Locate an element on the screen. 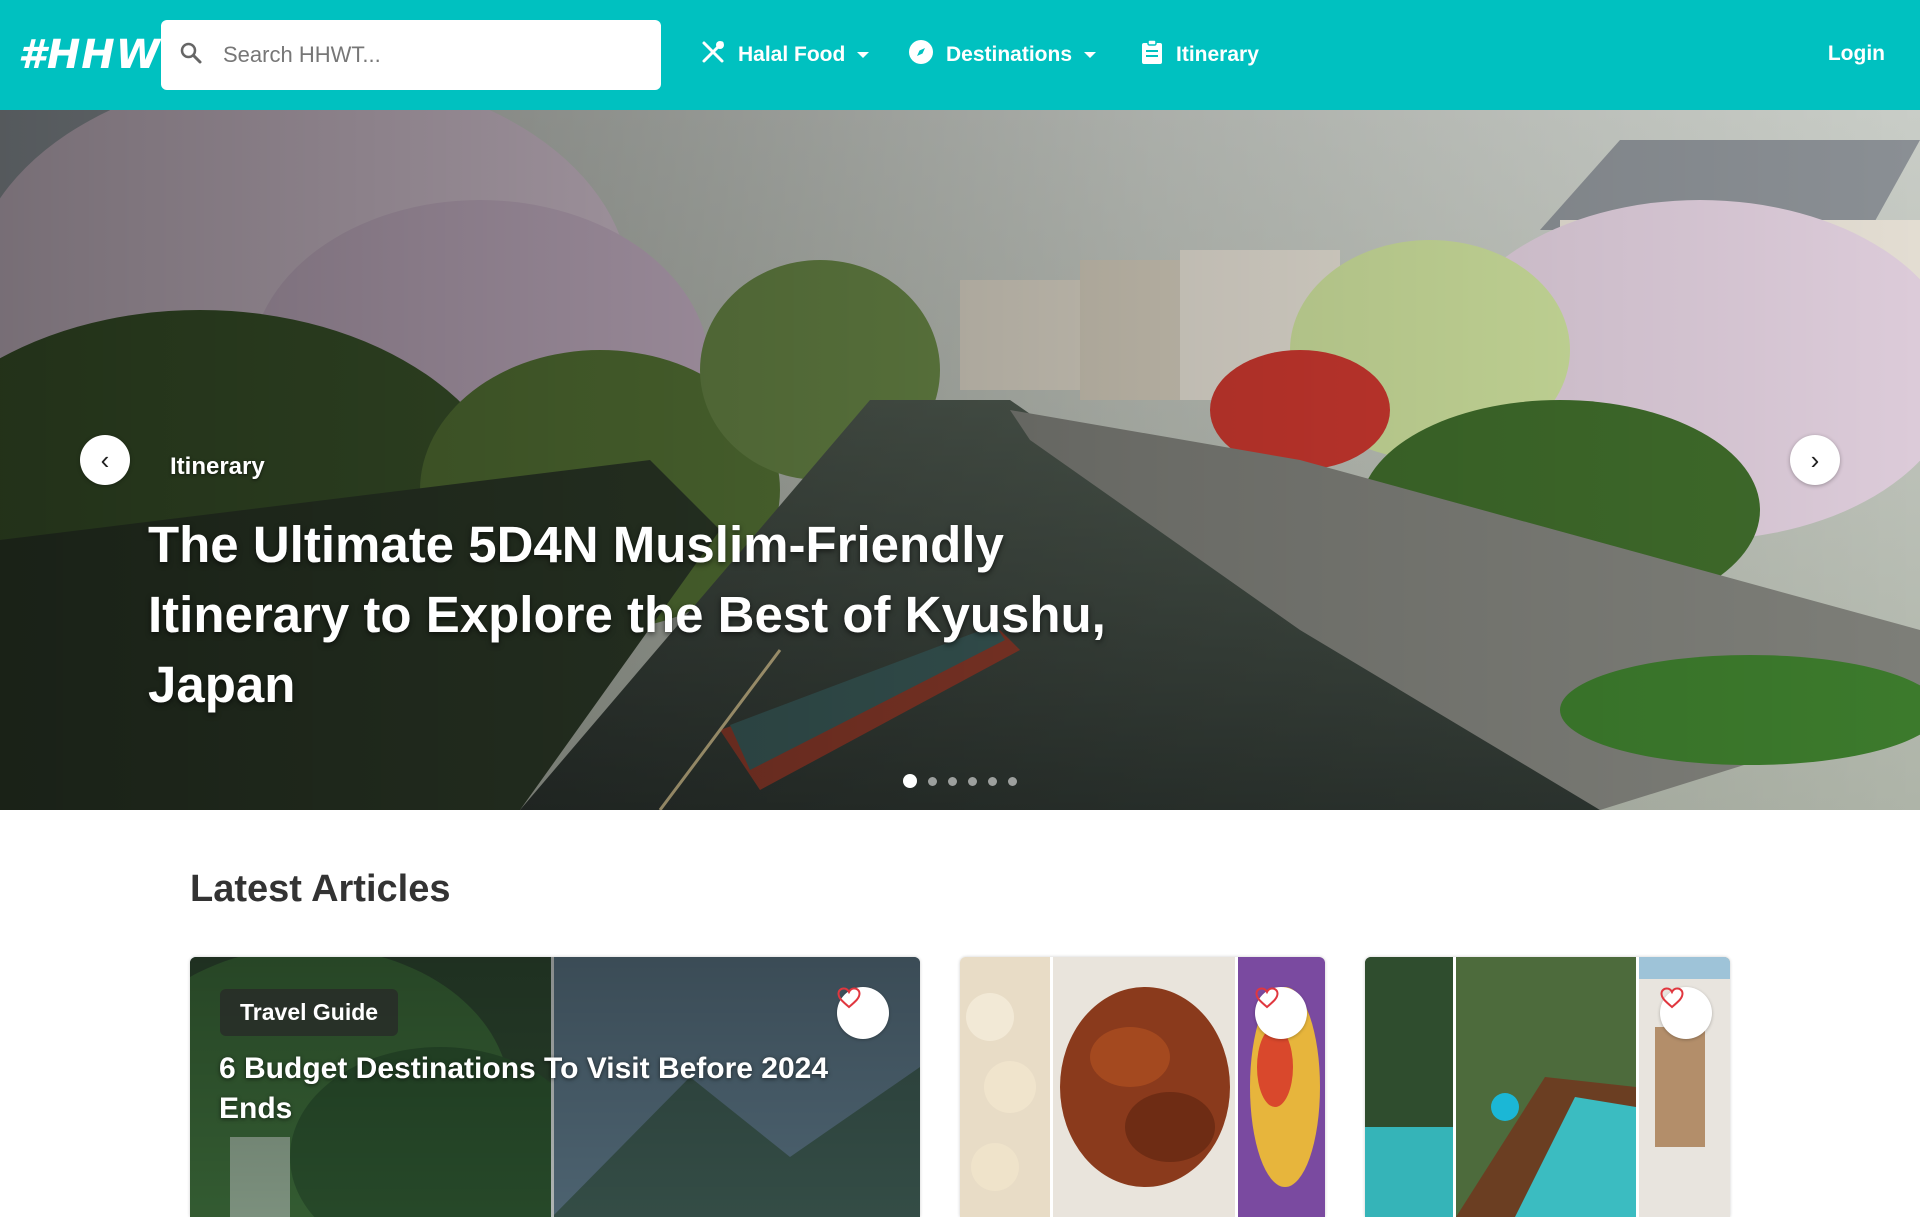 The image size is (1920, 1217). nav-itinerary: Itinerary is located at coordinates (1199, 55).